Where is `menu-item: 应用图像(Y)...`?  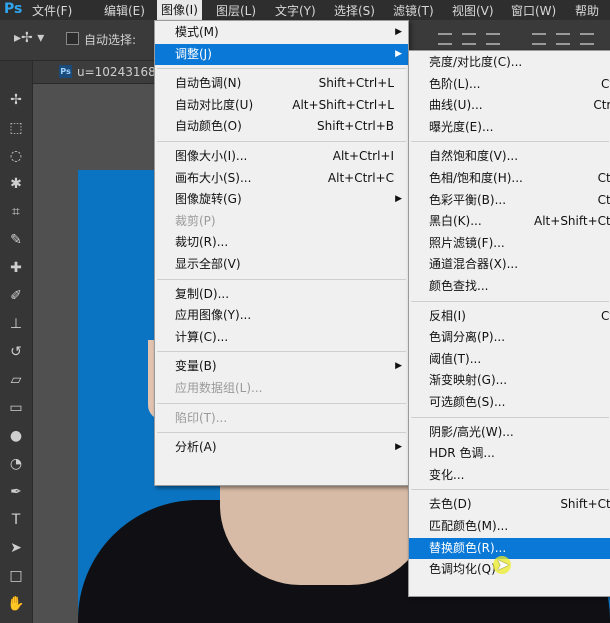 menu-item: 应用图像(Y)... is located at coordinates (281, 315).